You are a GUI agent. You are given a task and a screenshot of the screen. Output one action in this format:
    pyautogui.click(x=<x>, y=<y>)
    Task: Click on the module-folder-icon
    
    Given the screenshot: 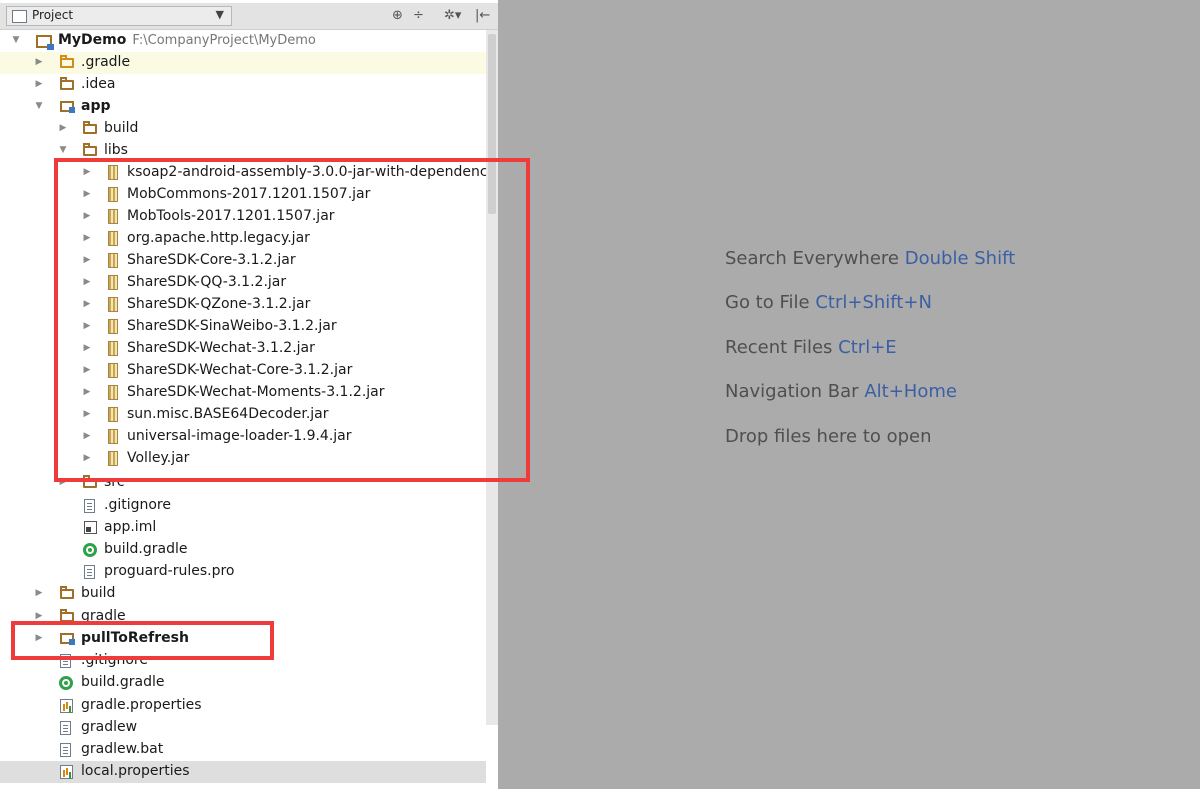 What is the action you would take?
    pyautogui.click(x=67, y=107)
    